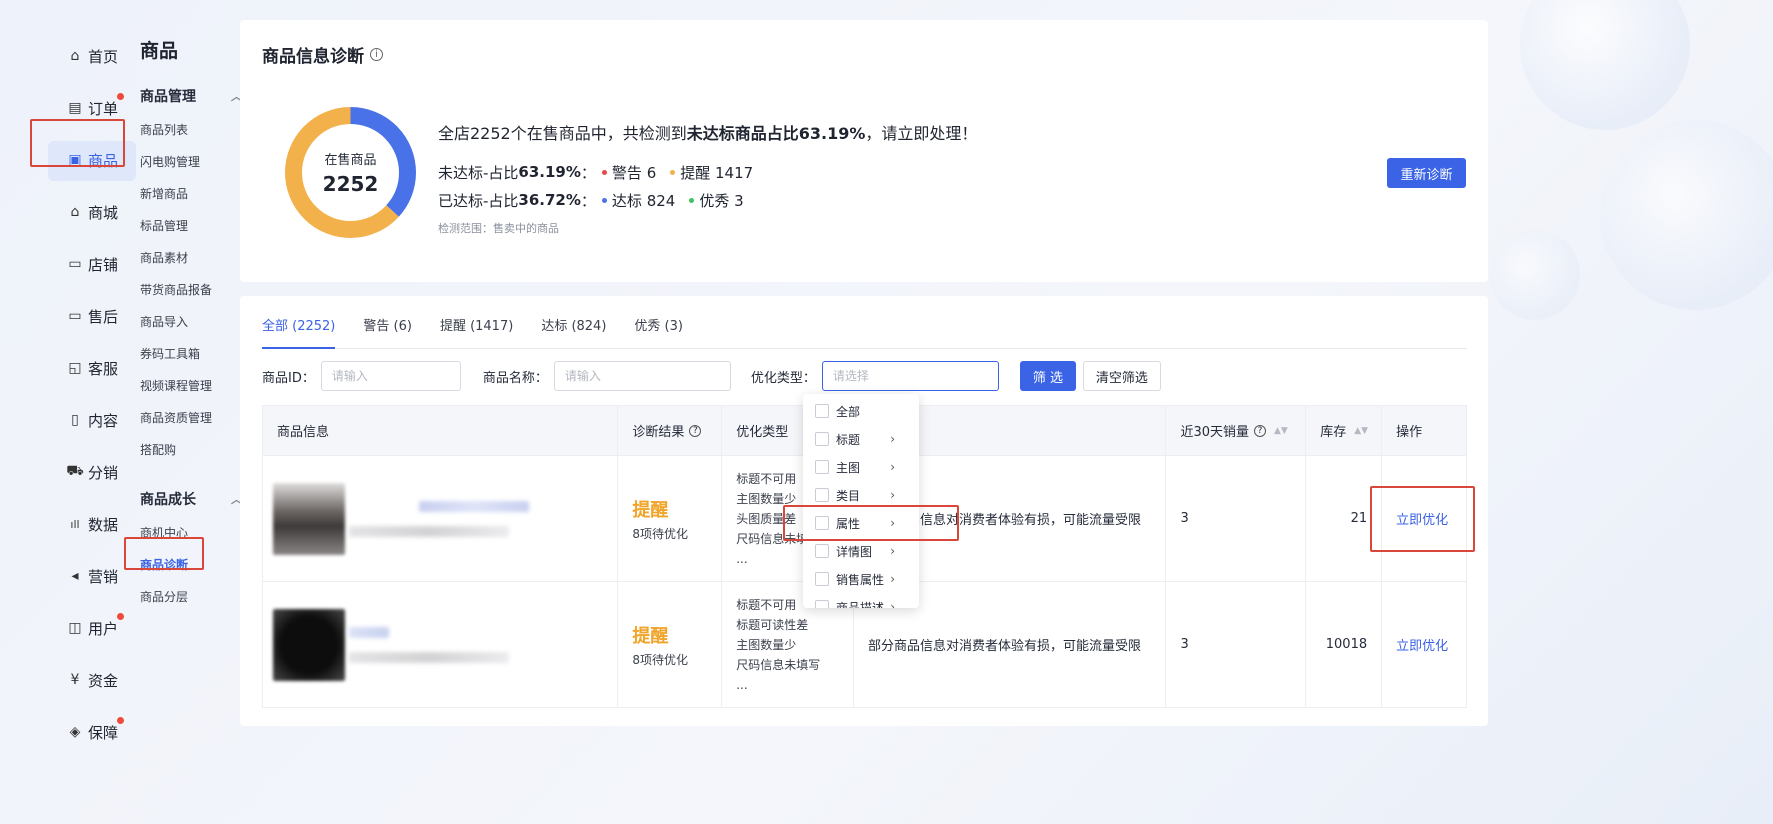 The image size is (1773, 824). What do you see at coordinates (498, 228) in the screenshot?
I see `scope-note: 检测范围：售卖中的商品` at bounding box center [498, 228].